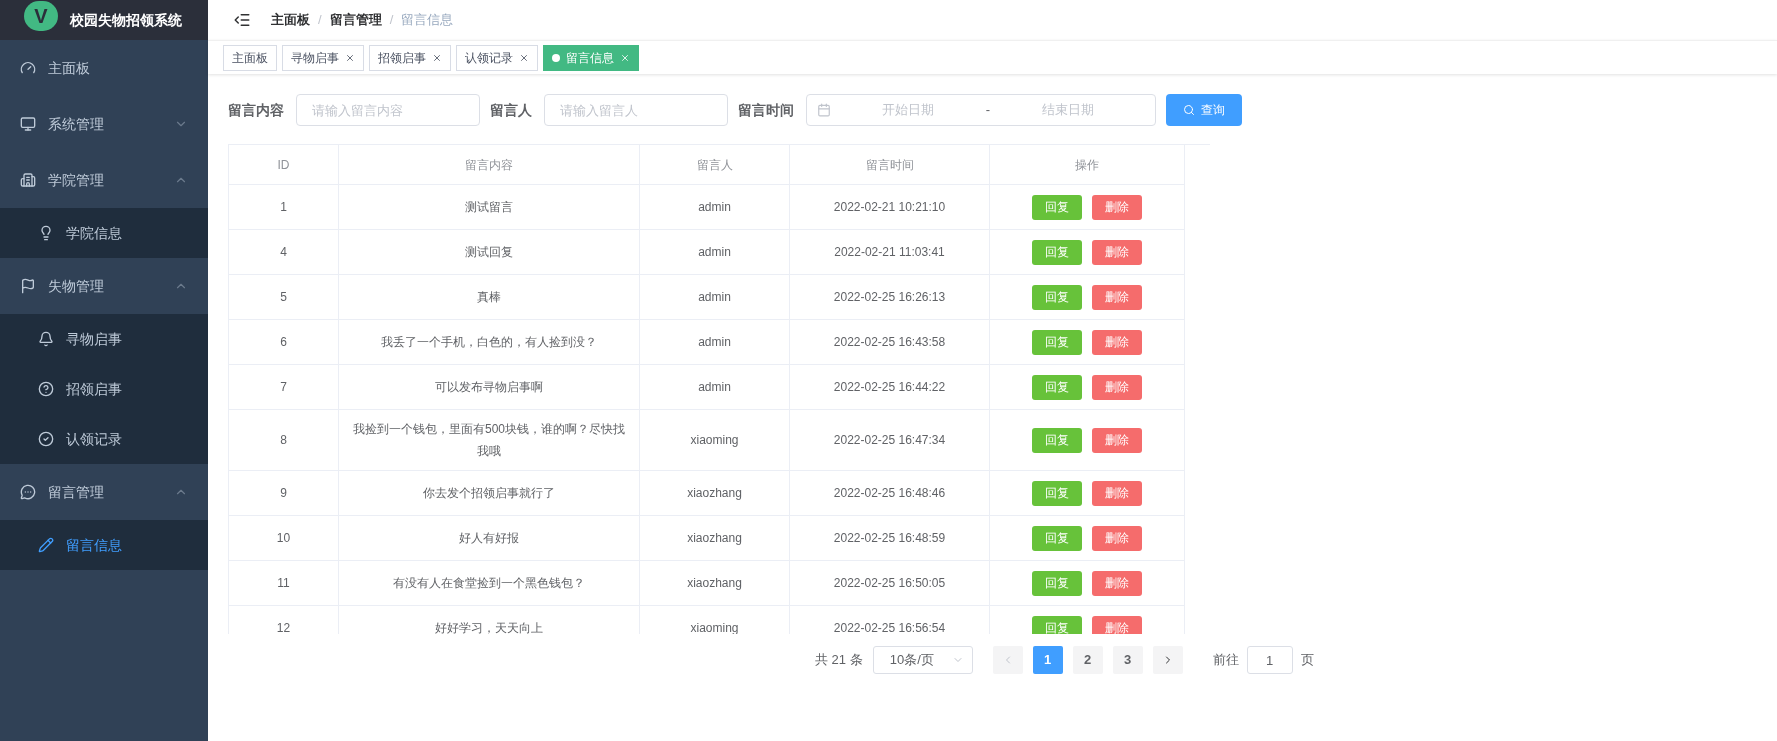  I want to click on page-number-field: 1, so click(1269, 660).